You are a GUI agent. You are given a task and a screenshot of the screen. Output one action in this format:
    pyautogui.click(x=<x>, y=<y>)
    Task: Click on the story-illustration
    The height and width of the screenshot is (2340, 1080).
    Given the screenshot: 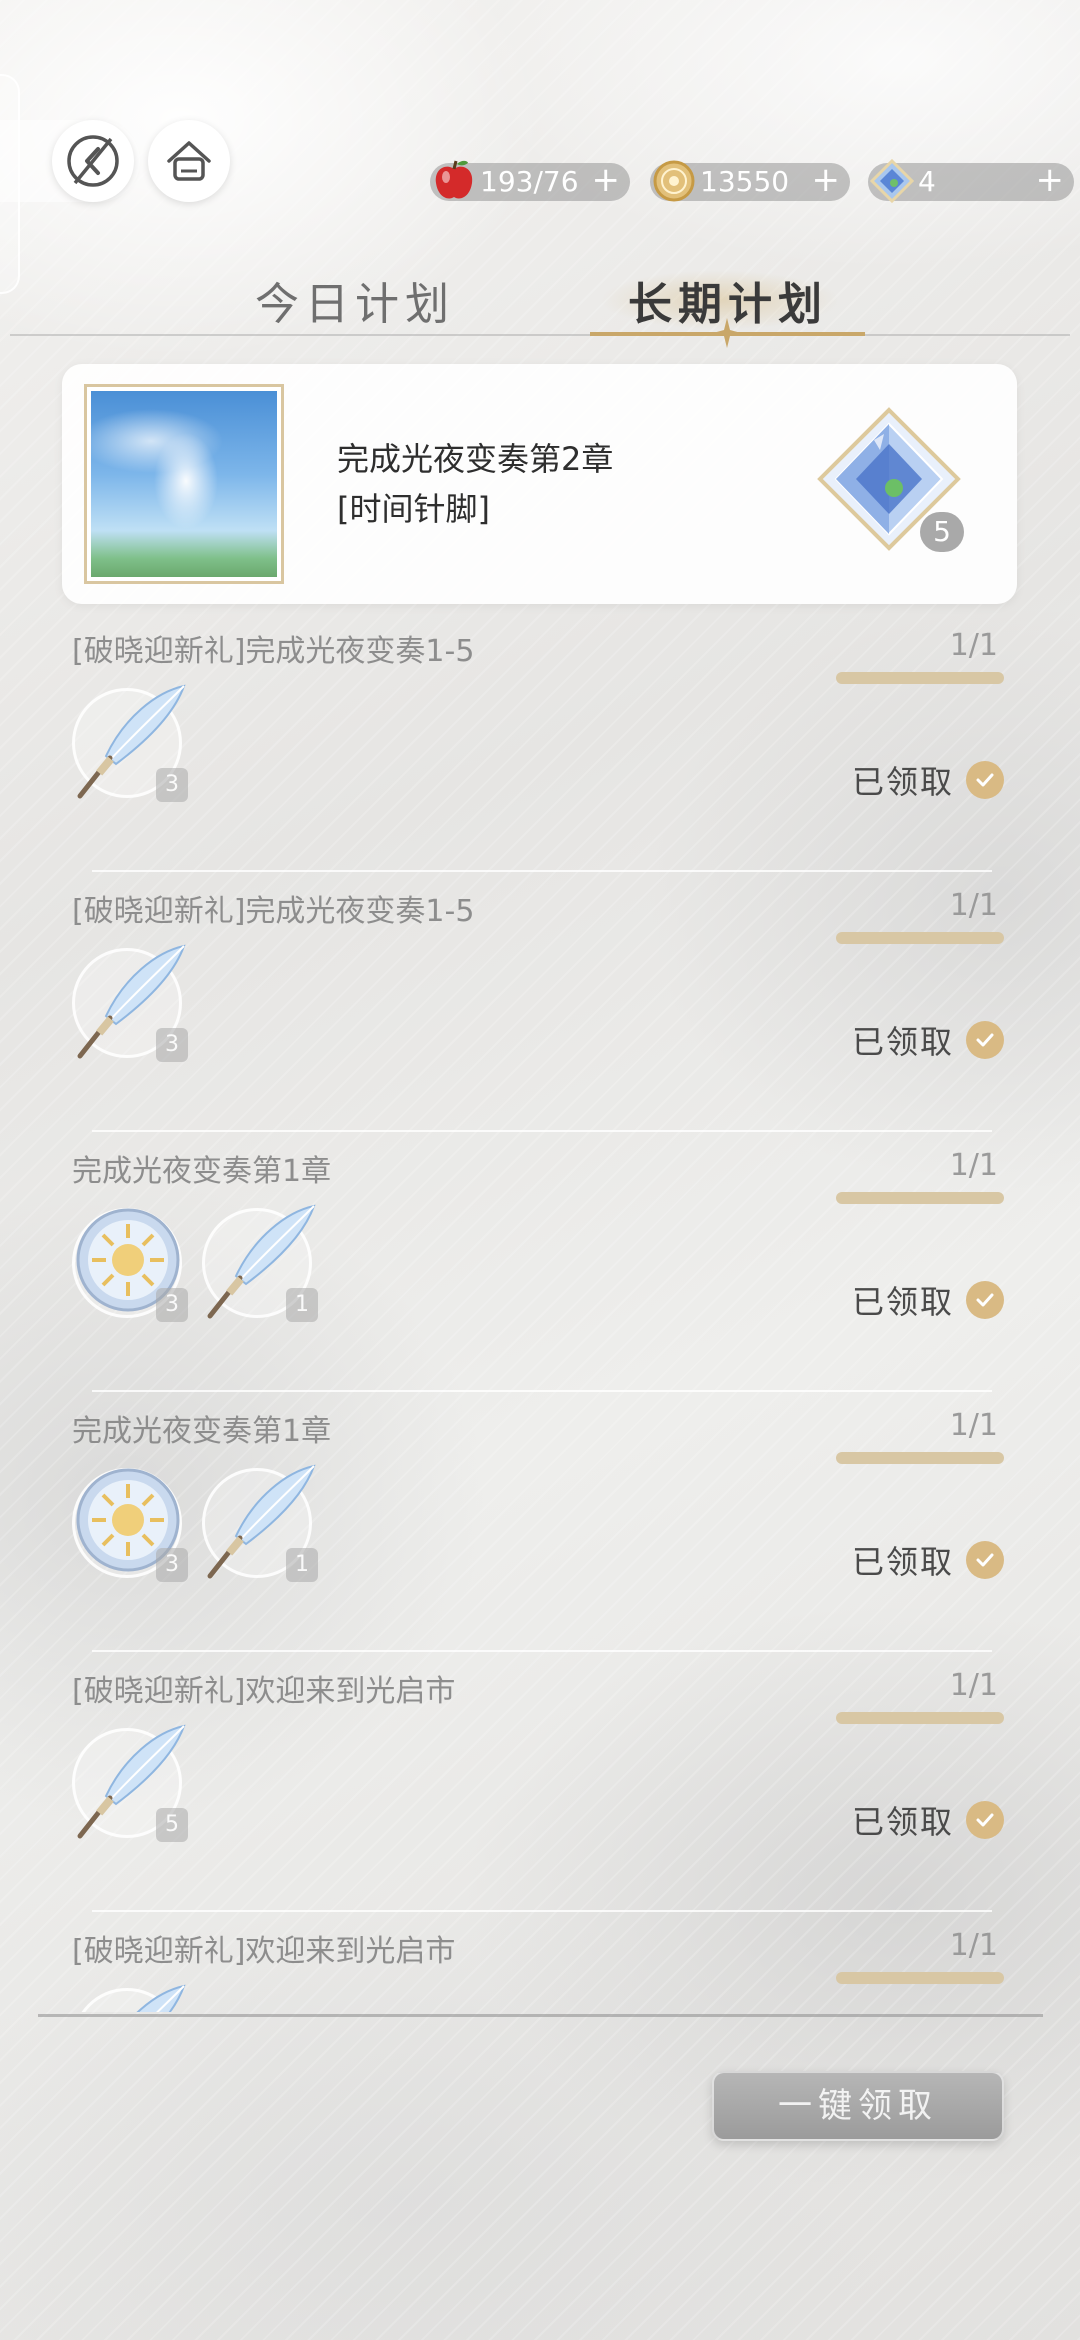 What is the action you would take?
    pyautogui.click(x=184, y=484)
    